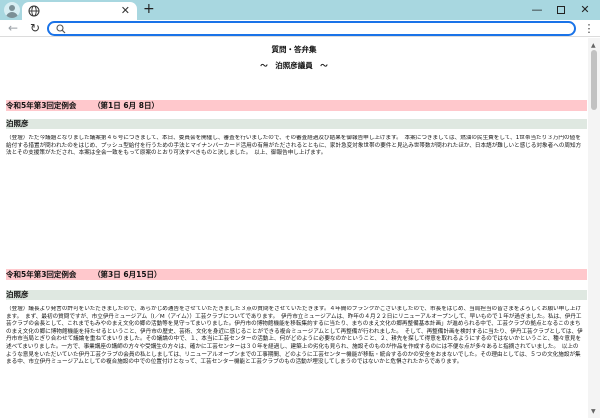 The height and width of the screenshot is (418, 600). Describe the element at coordinates (294, 49) in the screenshot. I see `page-title: 質問・答弁集` at that location.